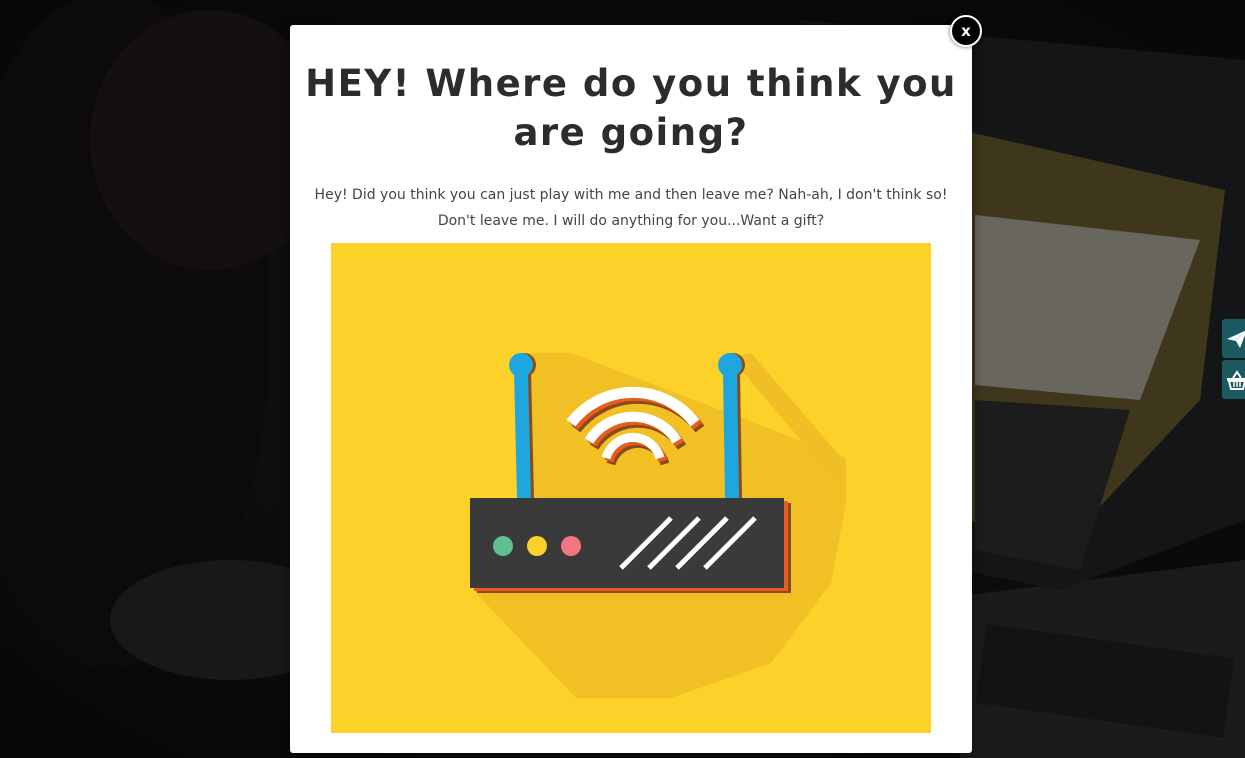  I want to click on paper-plane-icon, so click(1236, 339).